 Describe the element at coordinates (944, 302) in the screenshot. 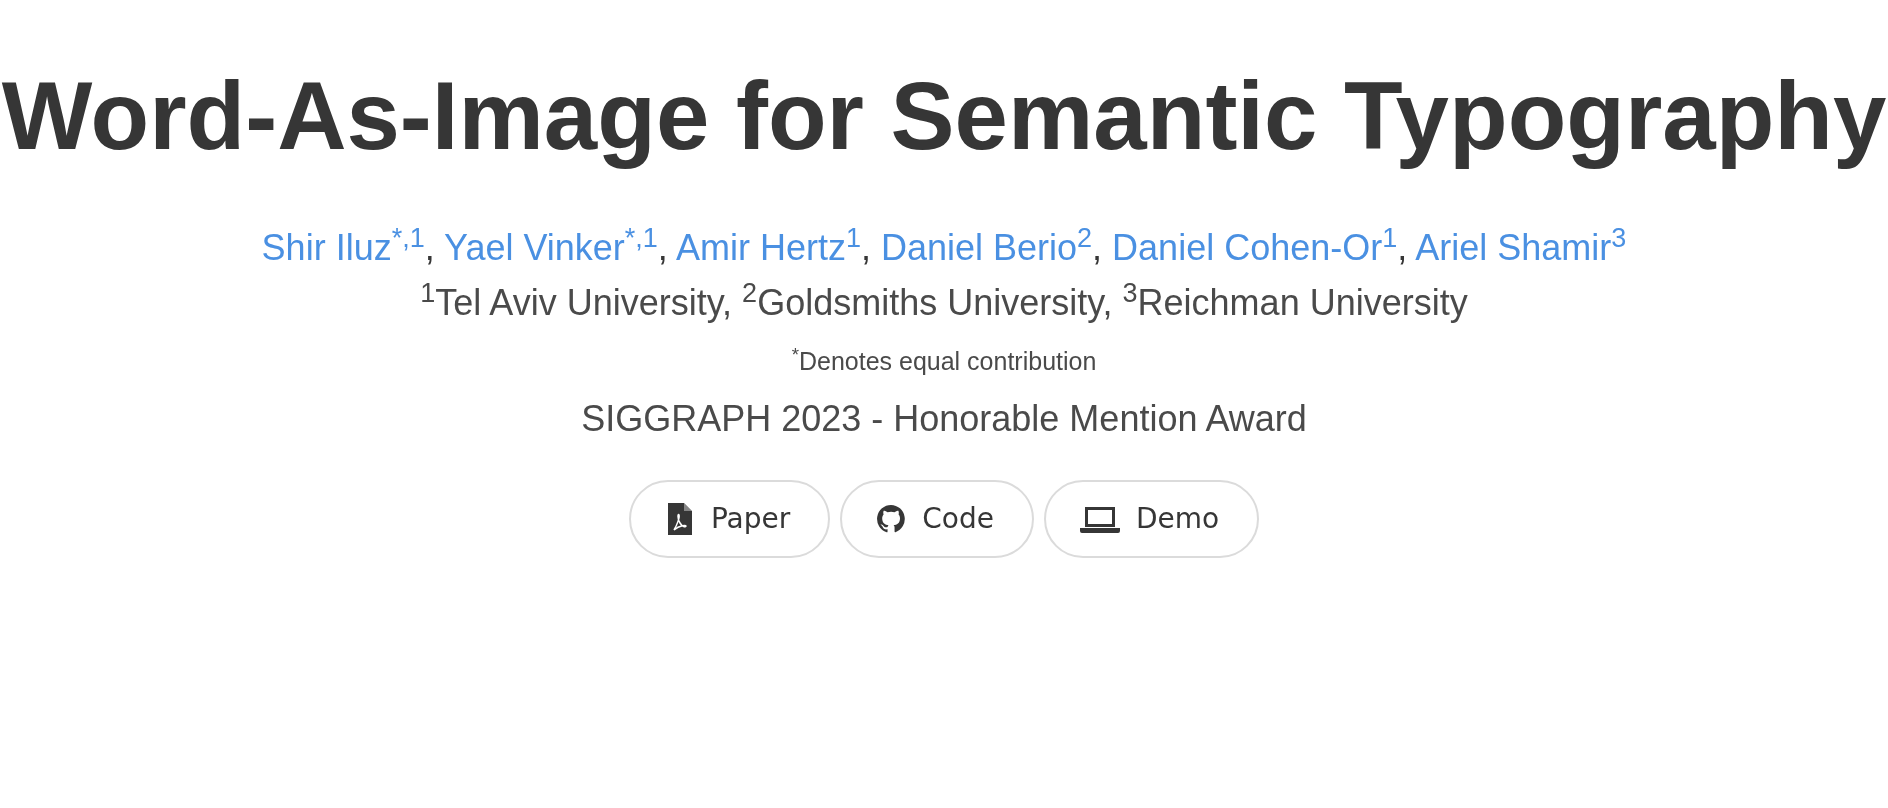

I see `affiliations: $^{1}$Tel Aviv University, $^{2}$Goldsmiths University, $^{3}$Reichman University` at that location.